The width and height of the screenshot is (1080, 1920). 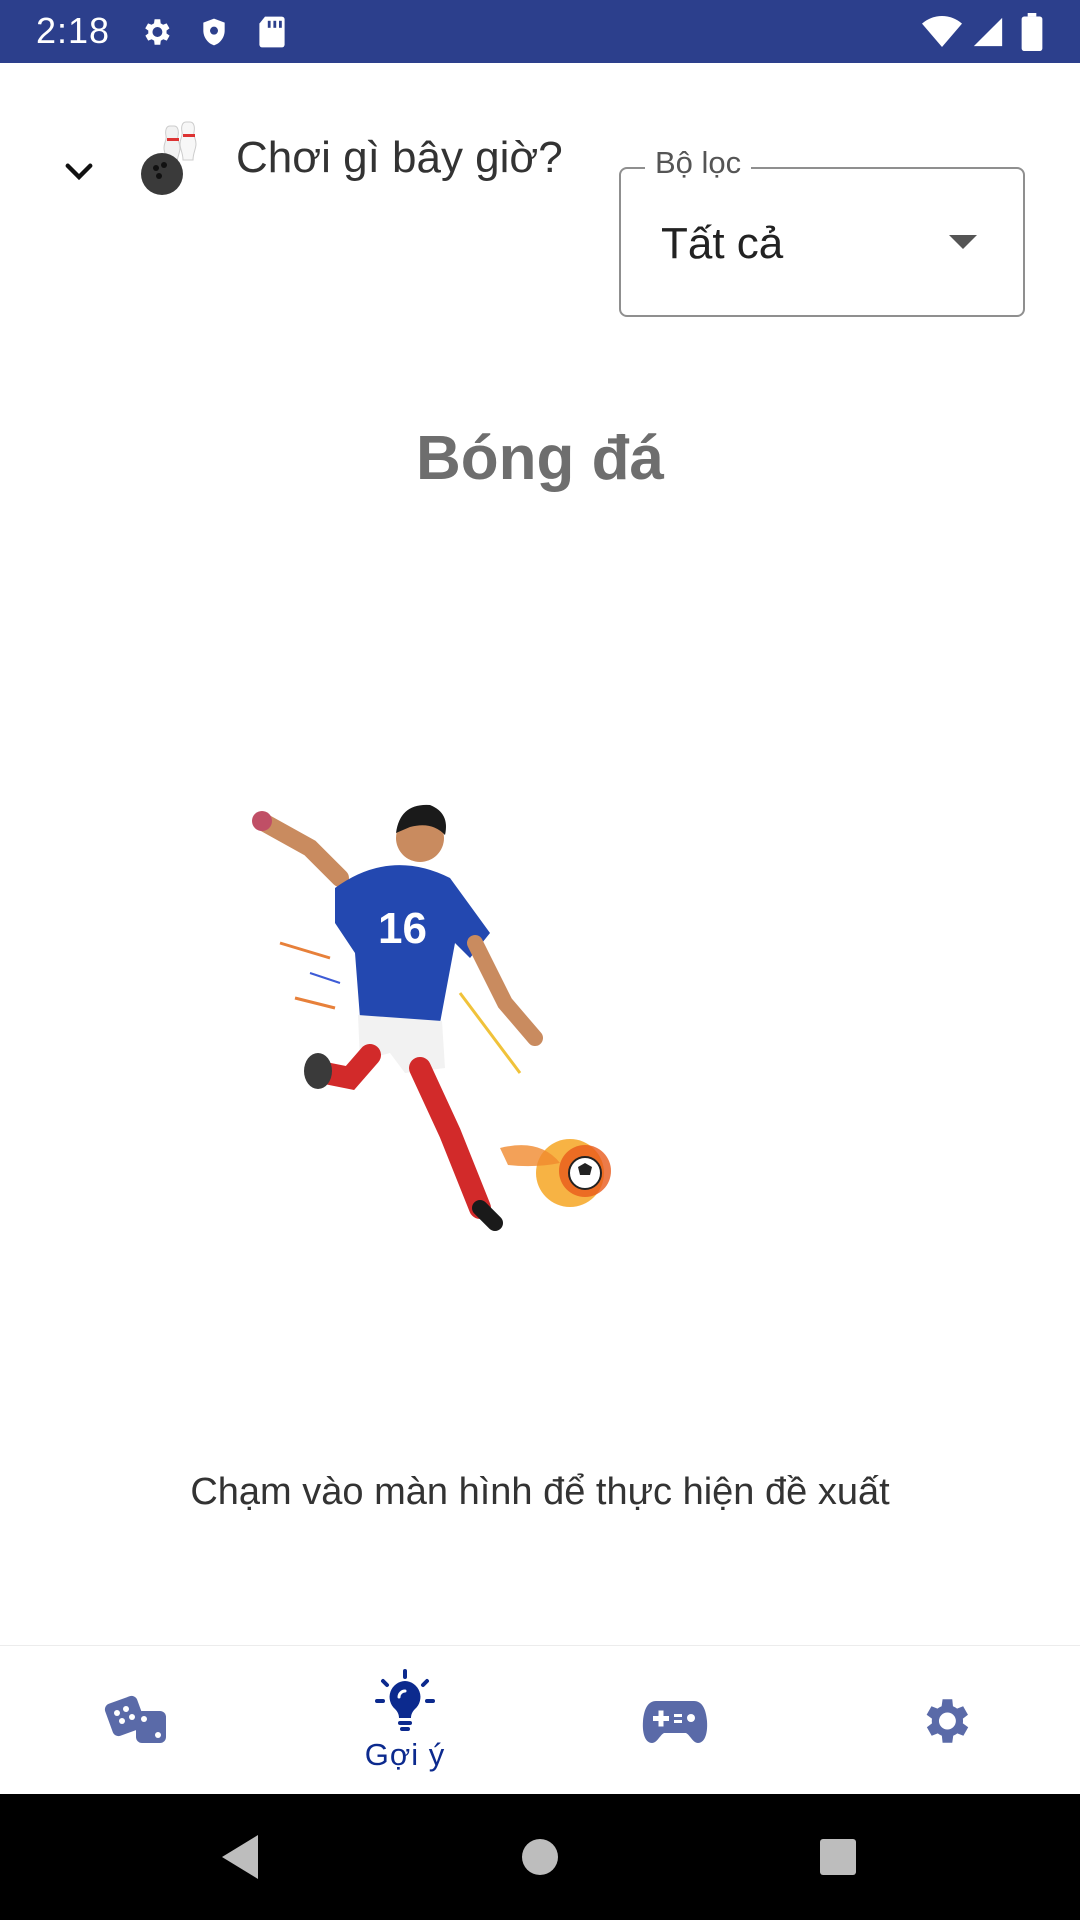 I want to click on status-time: 2:18, so click(x=73, y=30).